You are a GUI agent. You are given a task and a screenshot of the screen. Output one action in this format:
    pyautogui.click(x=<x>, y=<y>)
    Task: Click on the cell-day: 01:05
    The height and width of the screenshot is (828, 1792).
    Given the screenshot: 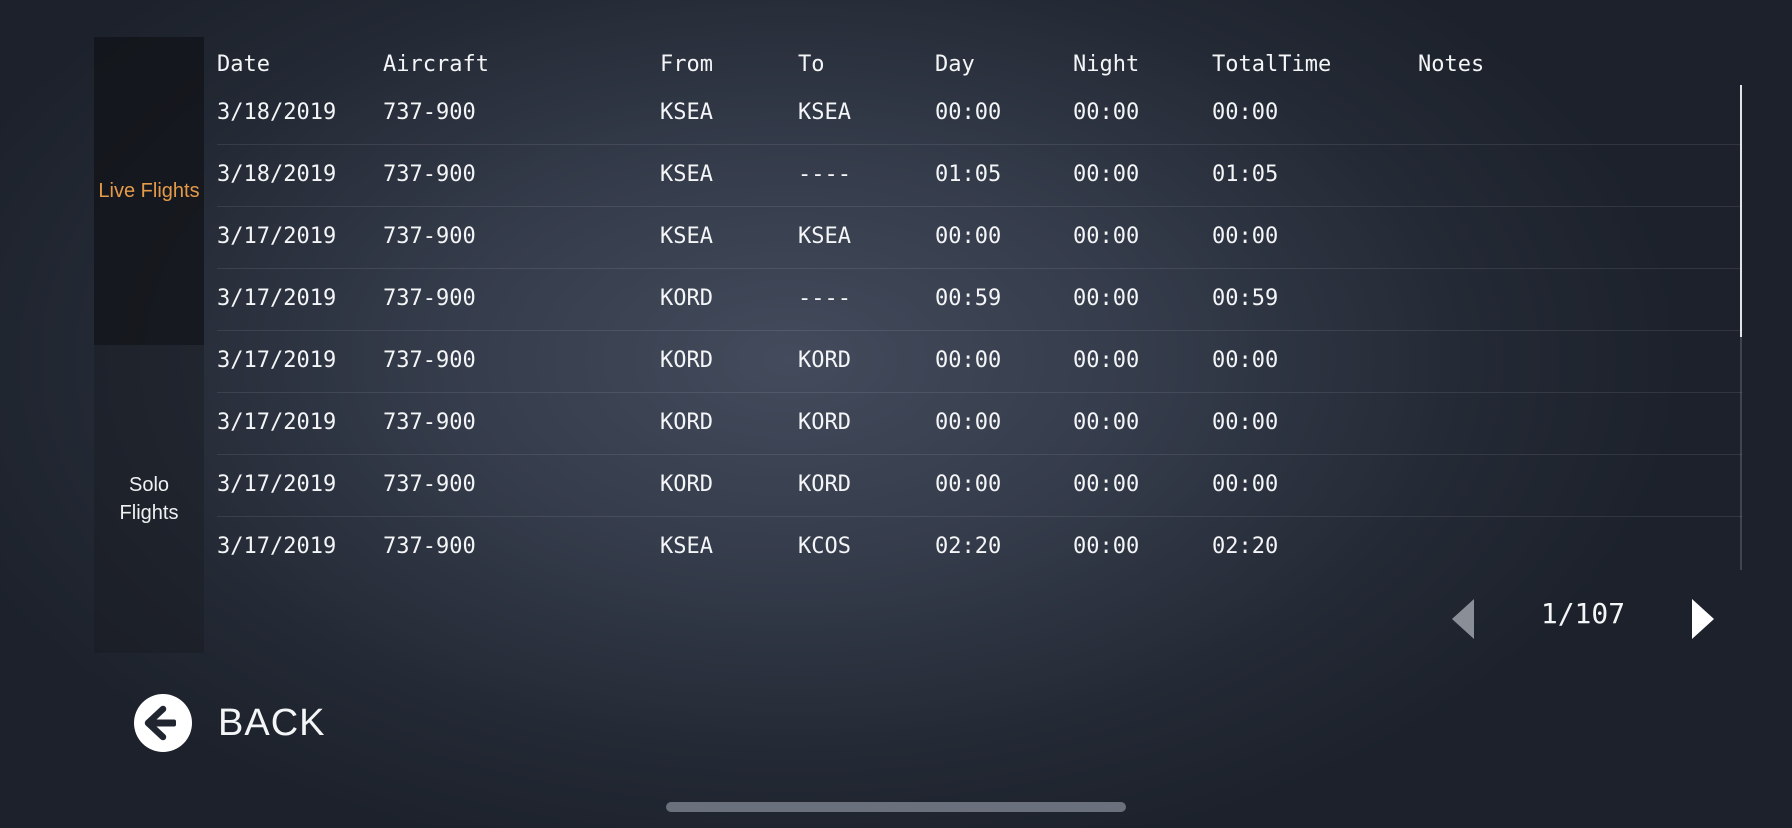 What is the action you would take?
    pyautogui.click(x=968, y=174)
    